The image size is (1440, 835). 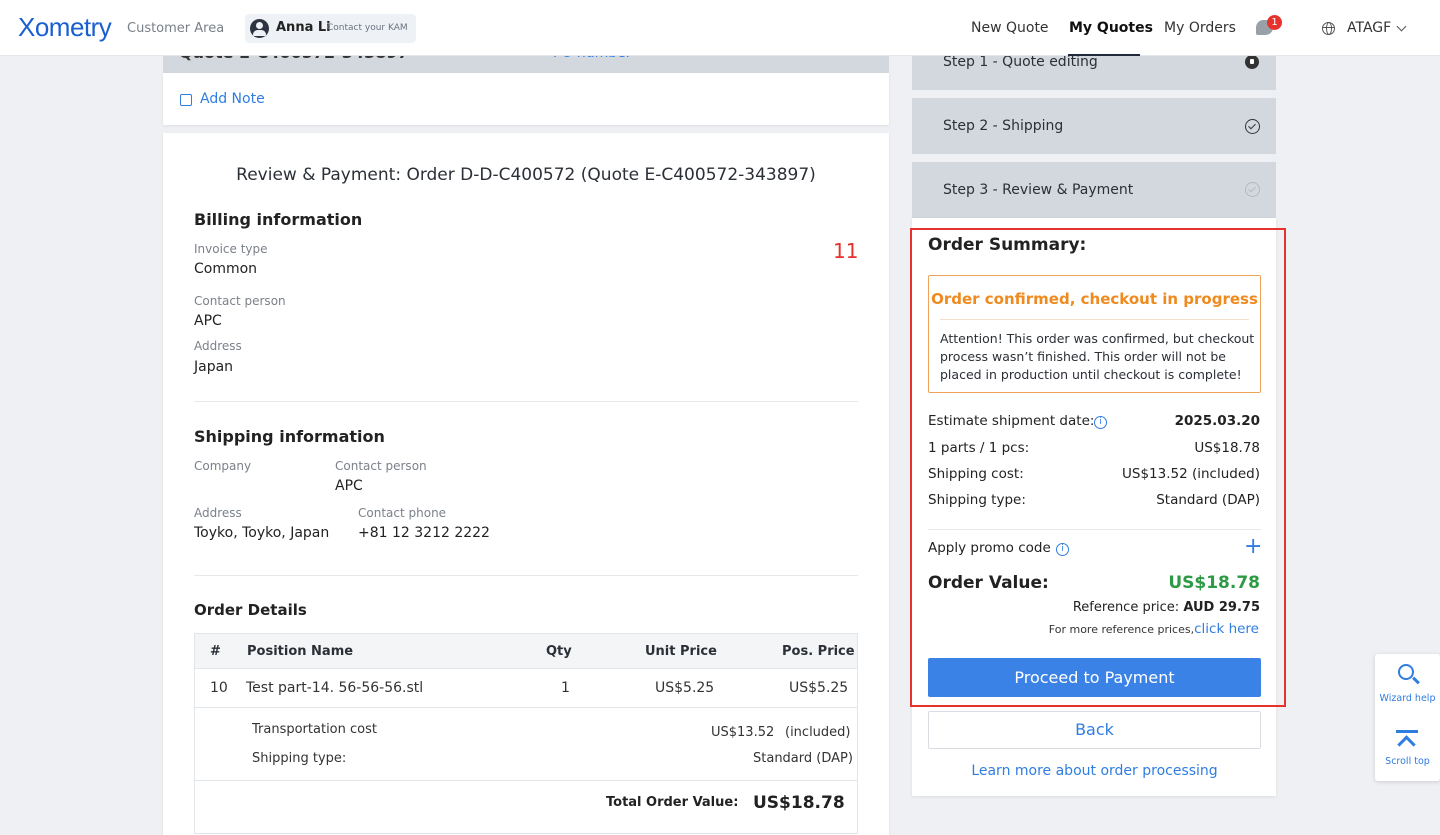 I want to click on more-prices-text: For more reference prices,, so click(x=1121, y=629).